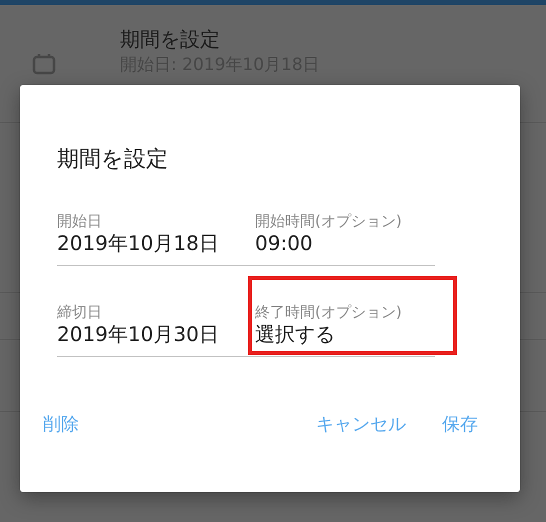 Image resolution: width=546 pixels, height=522 pixels. I want to click on field-value: 2019年10月30日, so click(154, 334).